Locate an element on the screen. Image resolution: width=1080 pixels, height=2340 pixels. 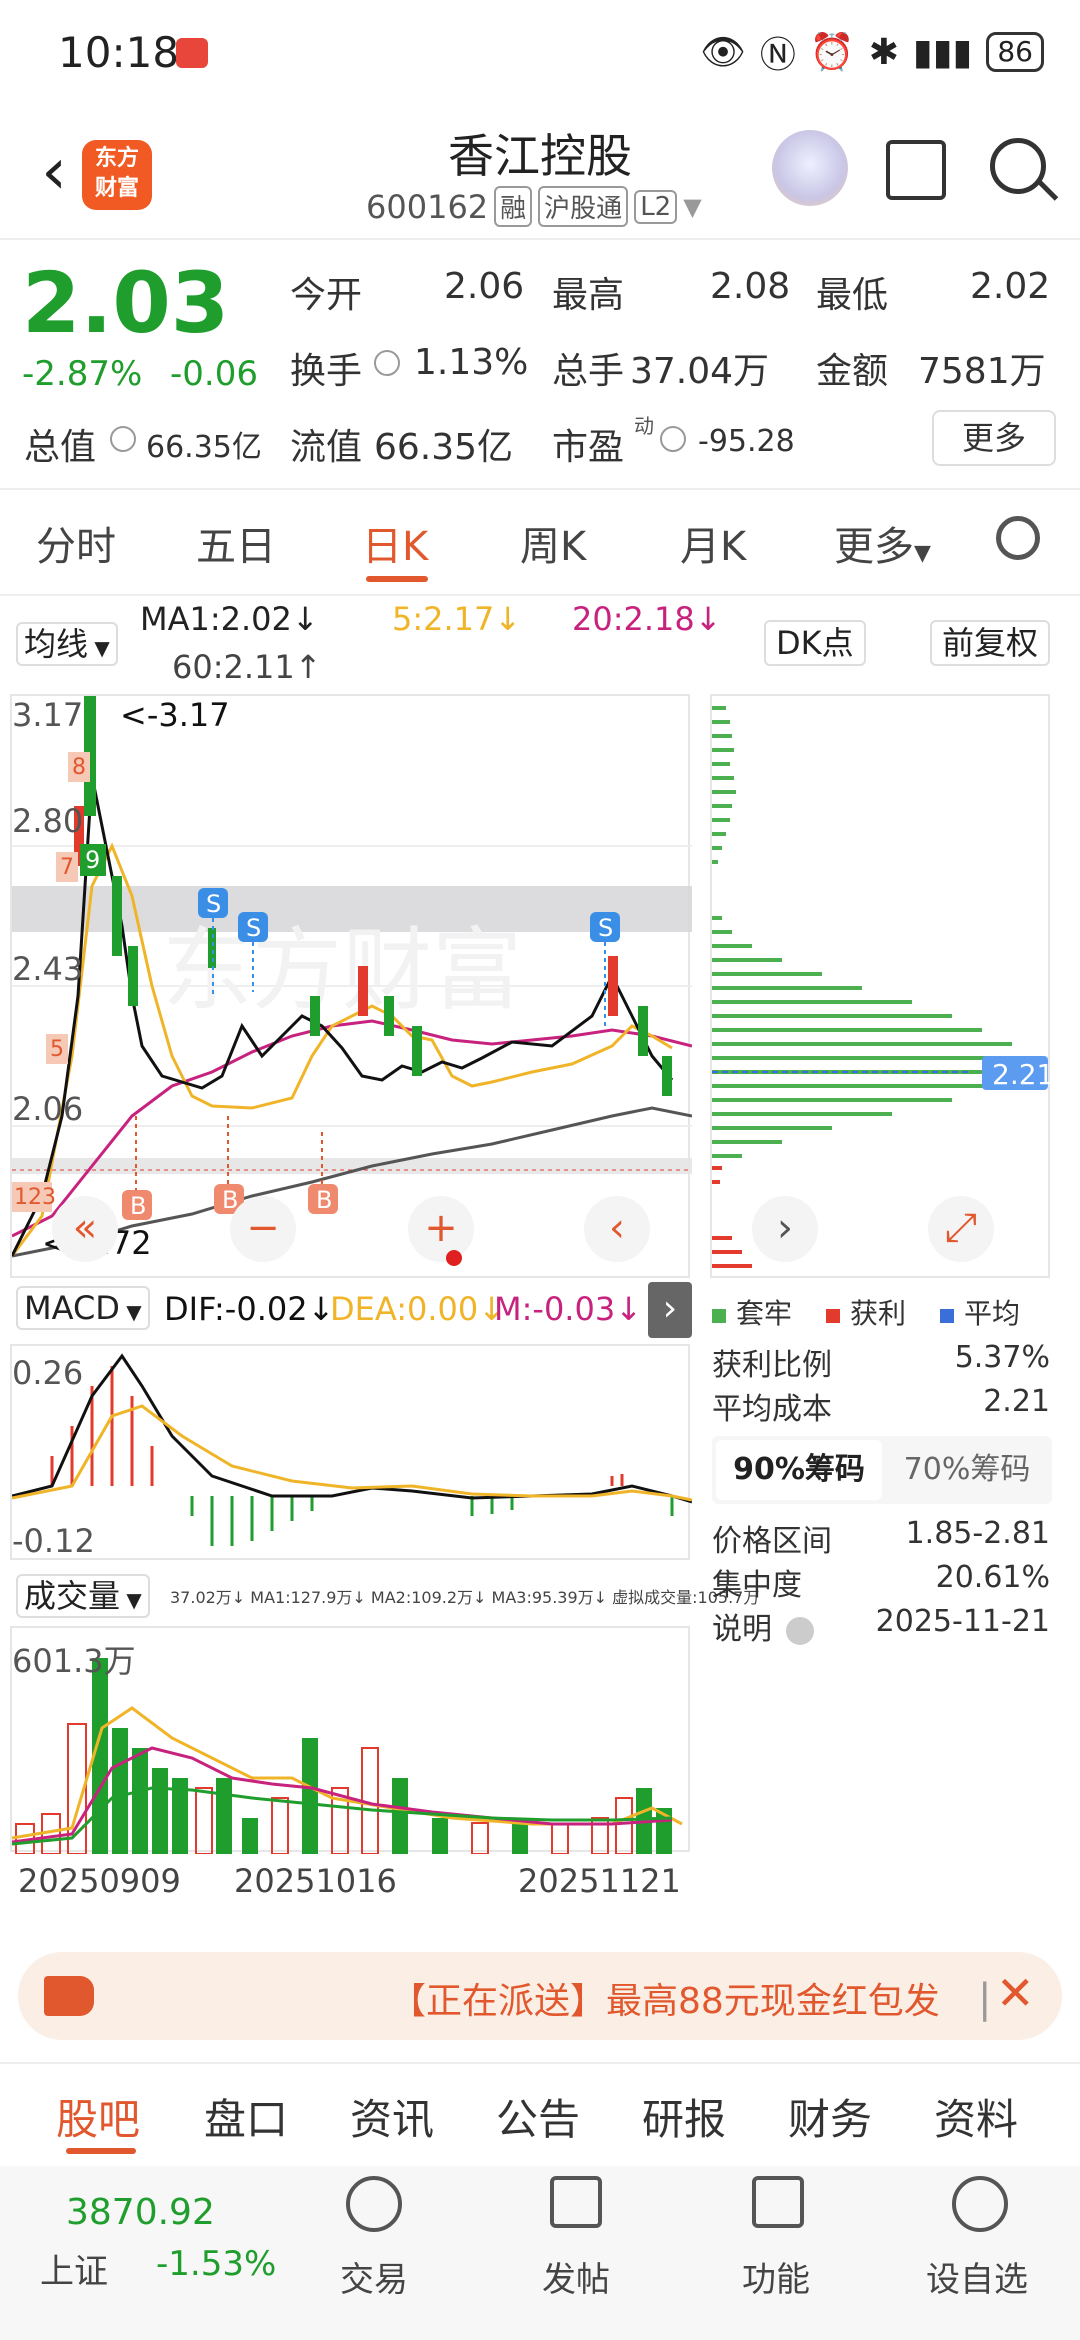
mktcap-label: 总值 is located at coordinates (60, 447).